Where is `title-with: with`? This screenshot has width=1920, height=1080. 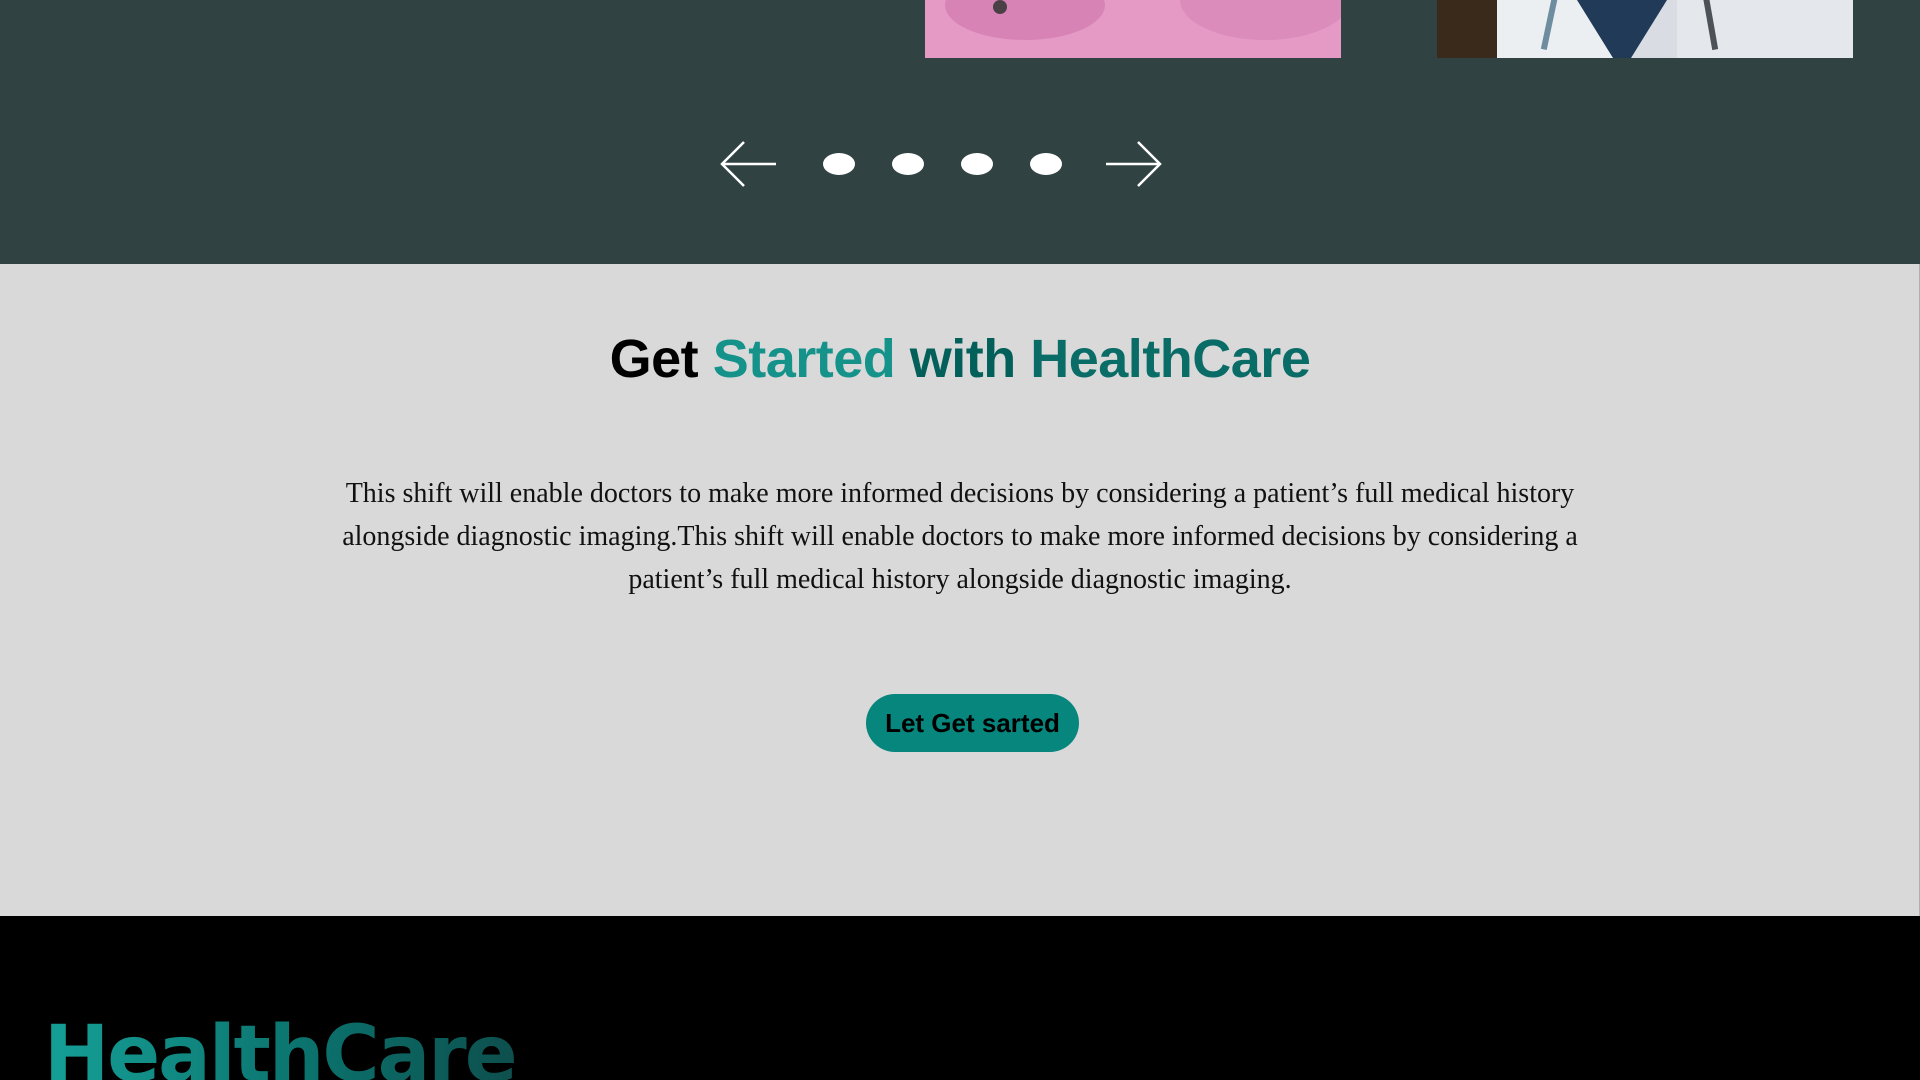 title-with: with is located at coordinates (962, 359).